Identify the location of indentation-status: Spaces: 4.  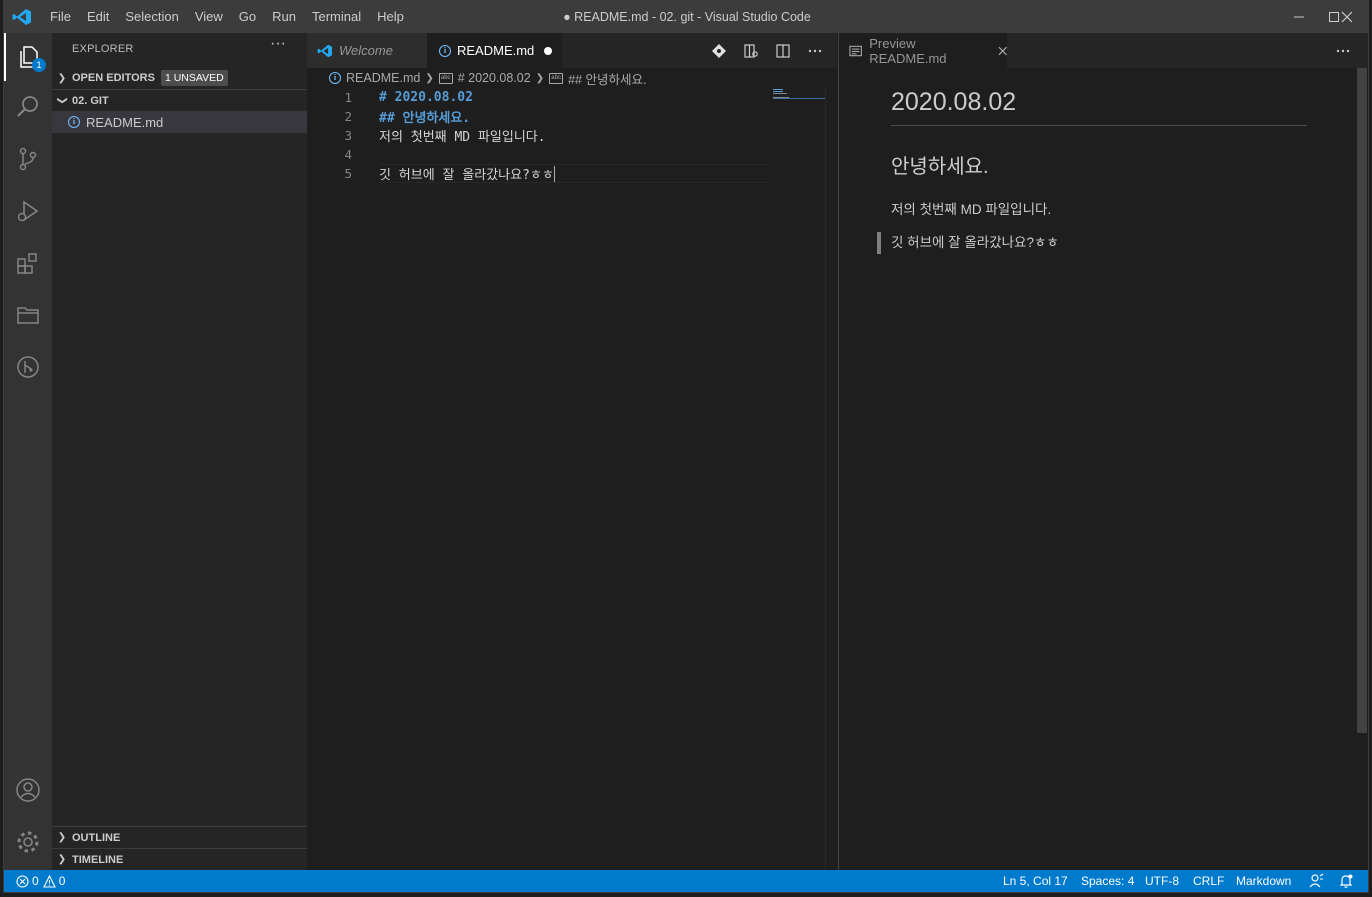
(1107, 881).